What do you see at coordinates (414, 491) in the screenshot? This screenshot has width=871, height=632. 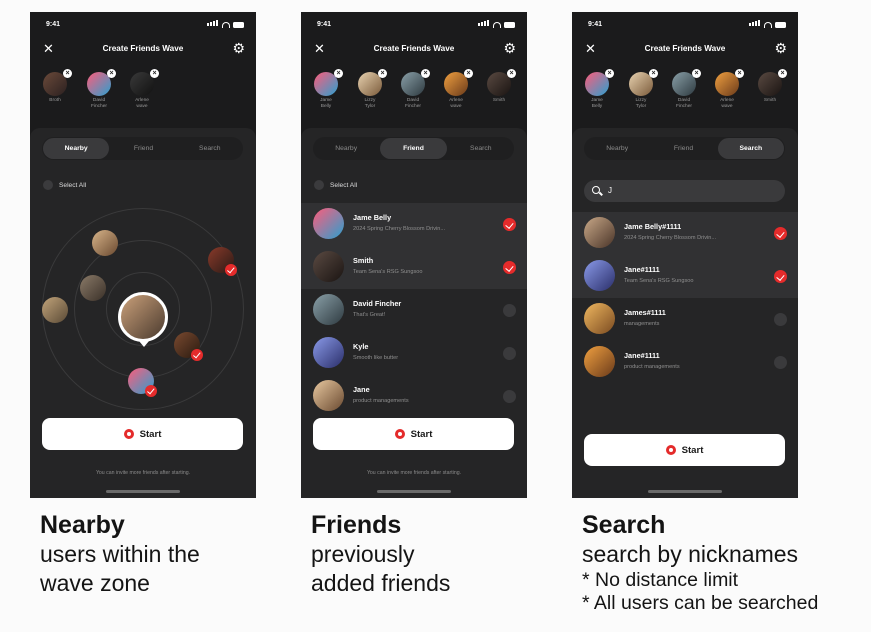 I see `home-indicator` at bounding box center [414, 491].